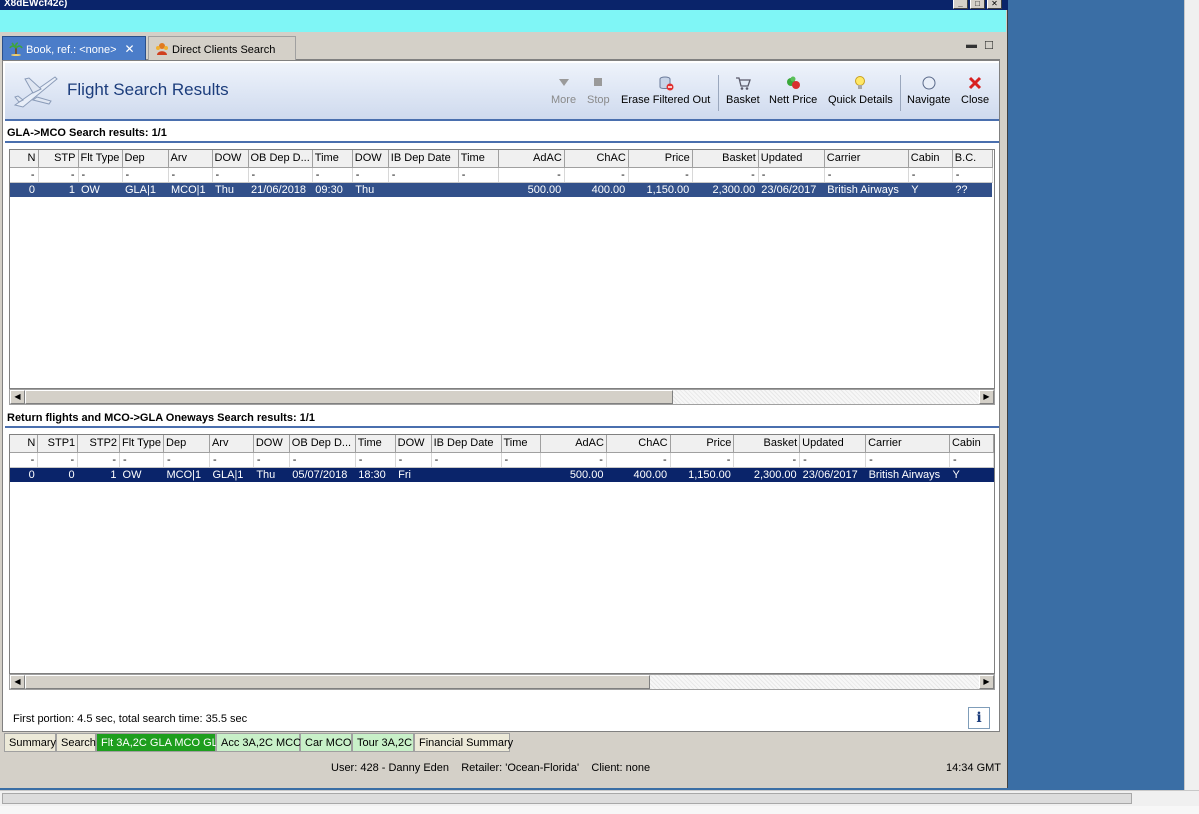  I want to click on column-header: STP2, so click(99, 444).